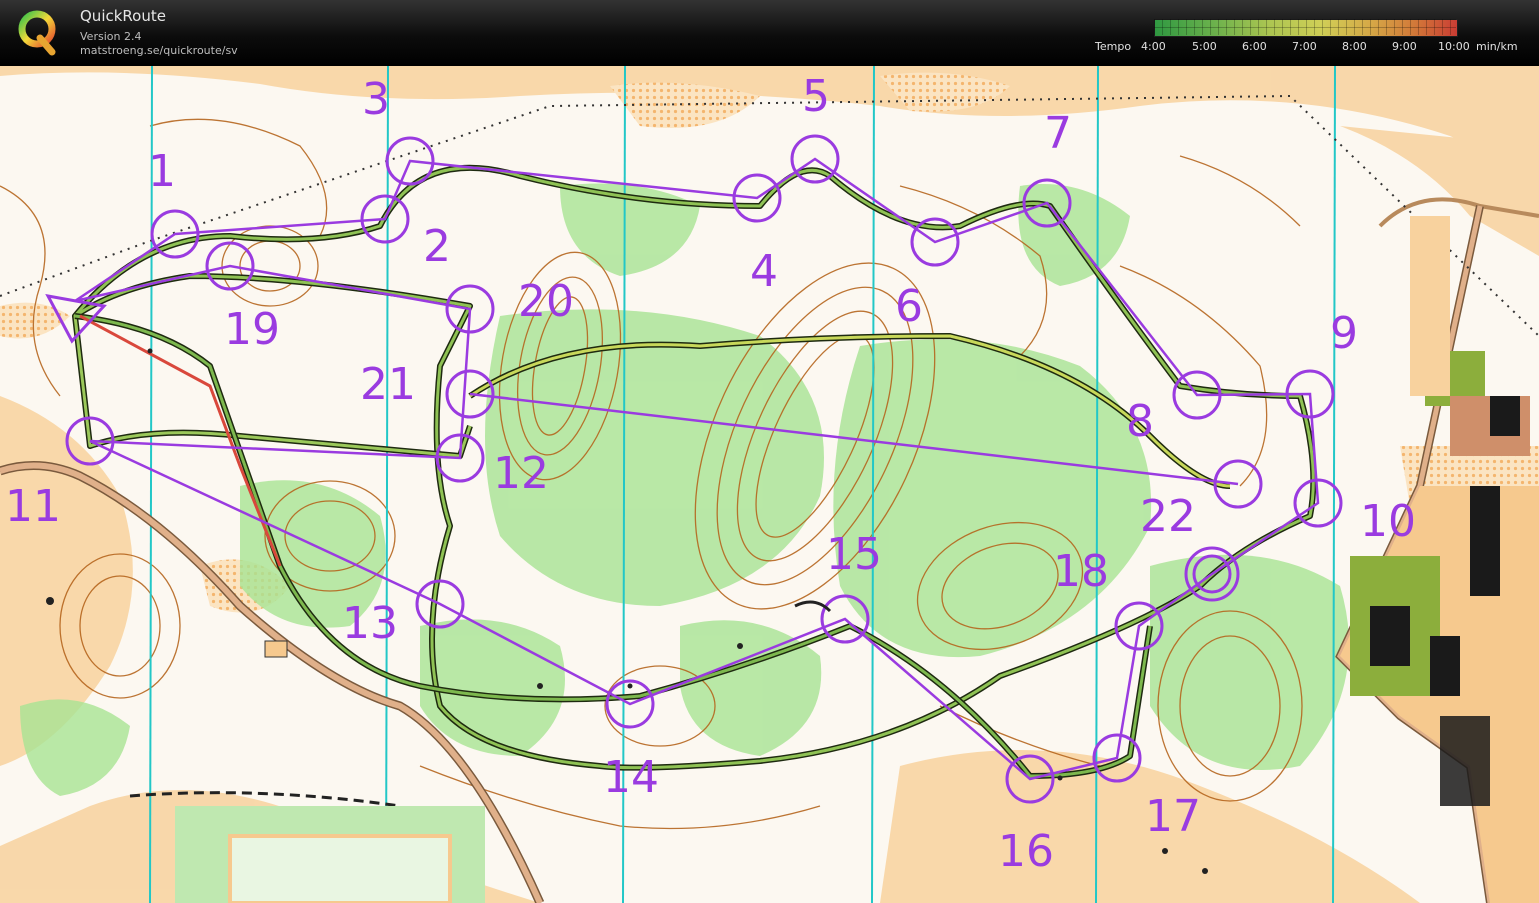 The height and width of the screenshot is (903, 1539). What do you see at coordinates (909, 306) in the screenshot?
I see `control-number: 6` at bounding box center [909, 306].